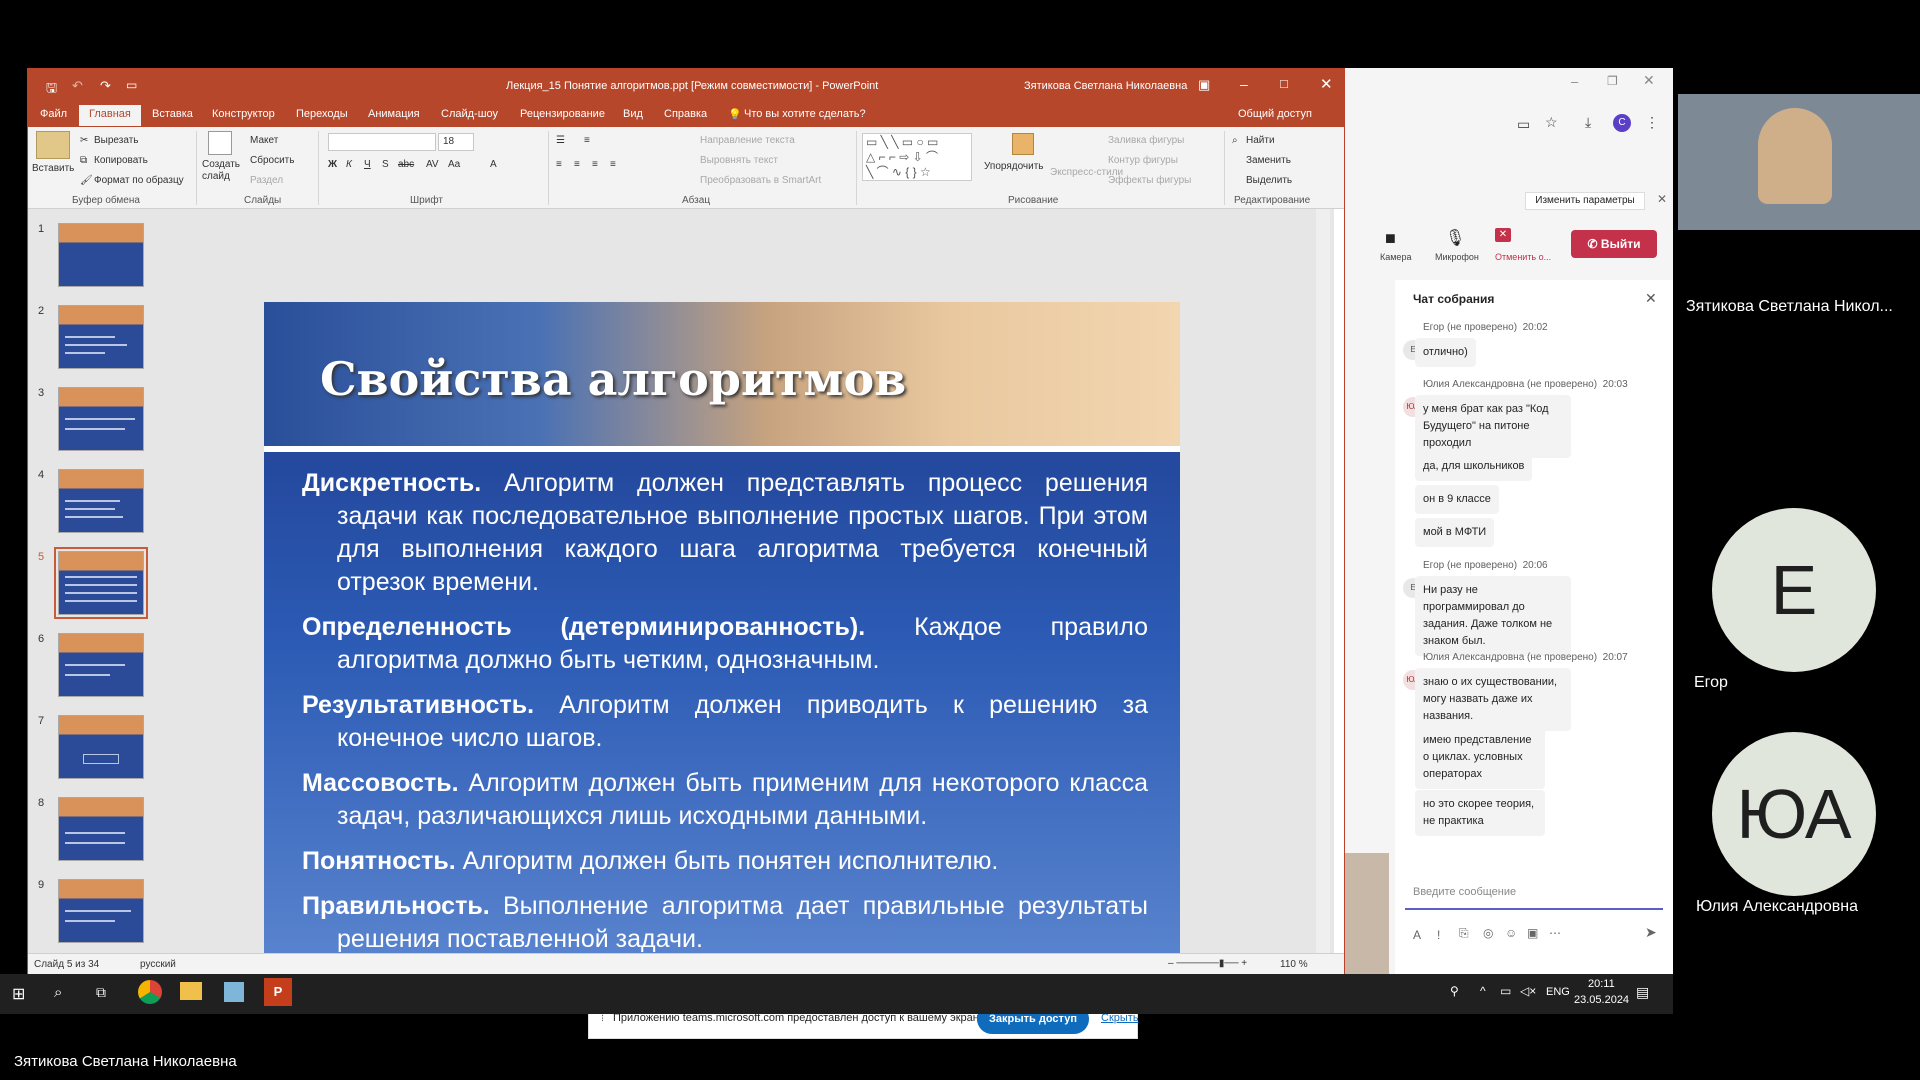 The width and height of the screenshot is (1920, 1080). Describe the element at coordinates (53, 145) in the screenshot. I see `paste-icon` at that location.